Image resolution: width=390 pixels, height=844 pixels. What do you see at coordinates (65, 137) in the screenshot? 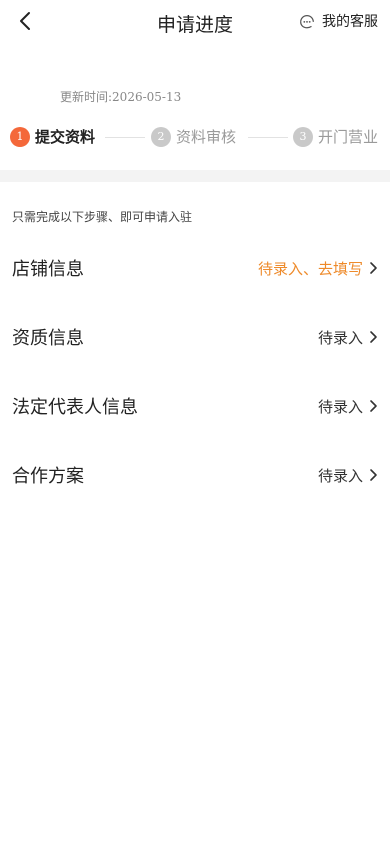
I see `step-label: 提交资料` at bounding box center [65, 137].